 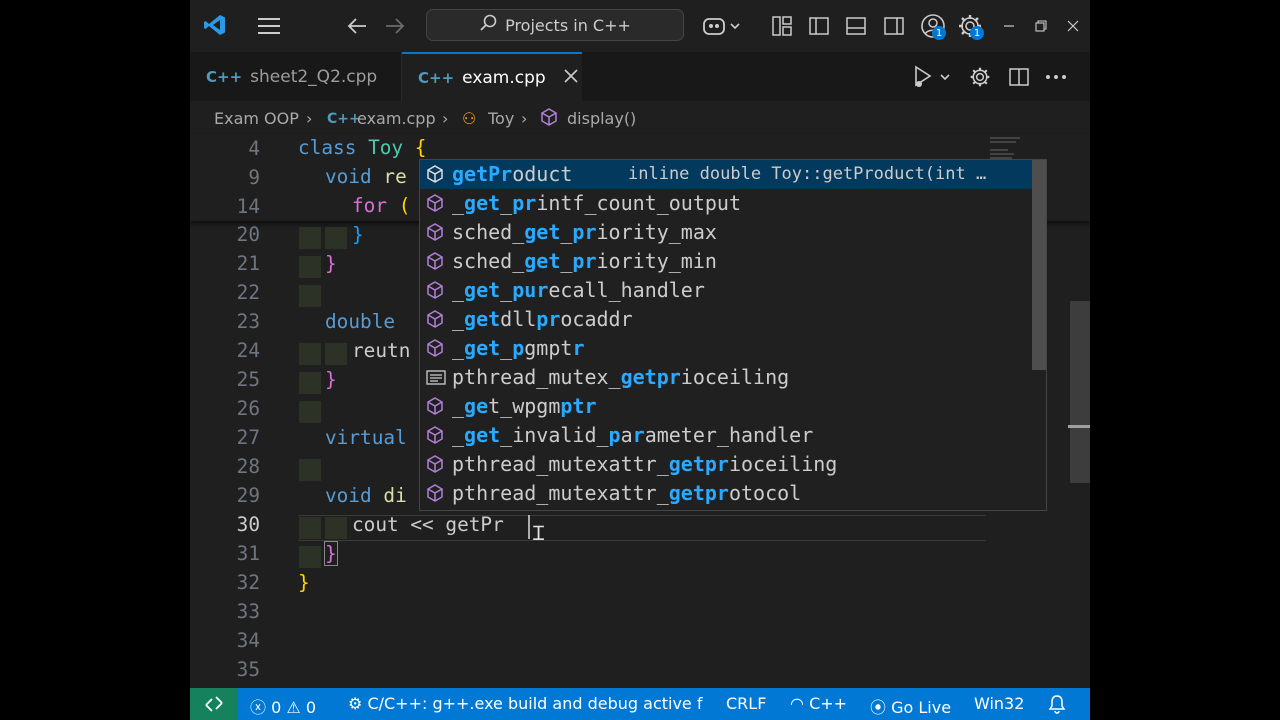 I want to click on copilot-icon, so click(x=722, y=26).